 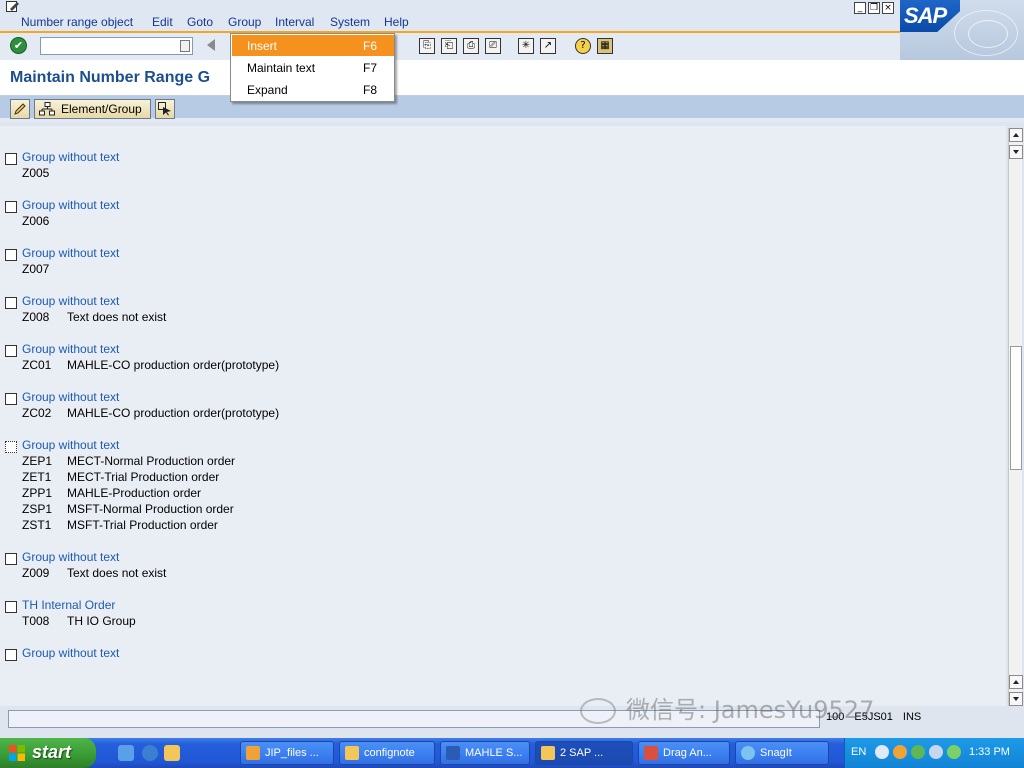 I want to click on menu-help: Help, so click(x=396, y=22).